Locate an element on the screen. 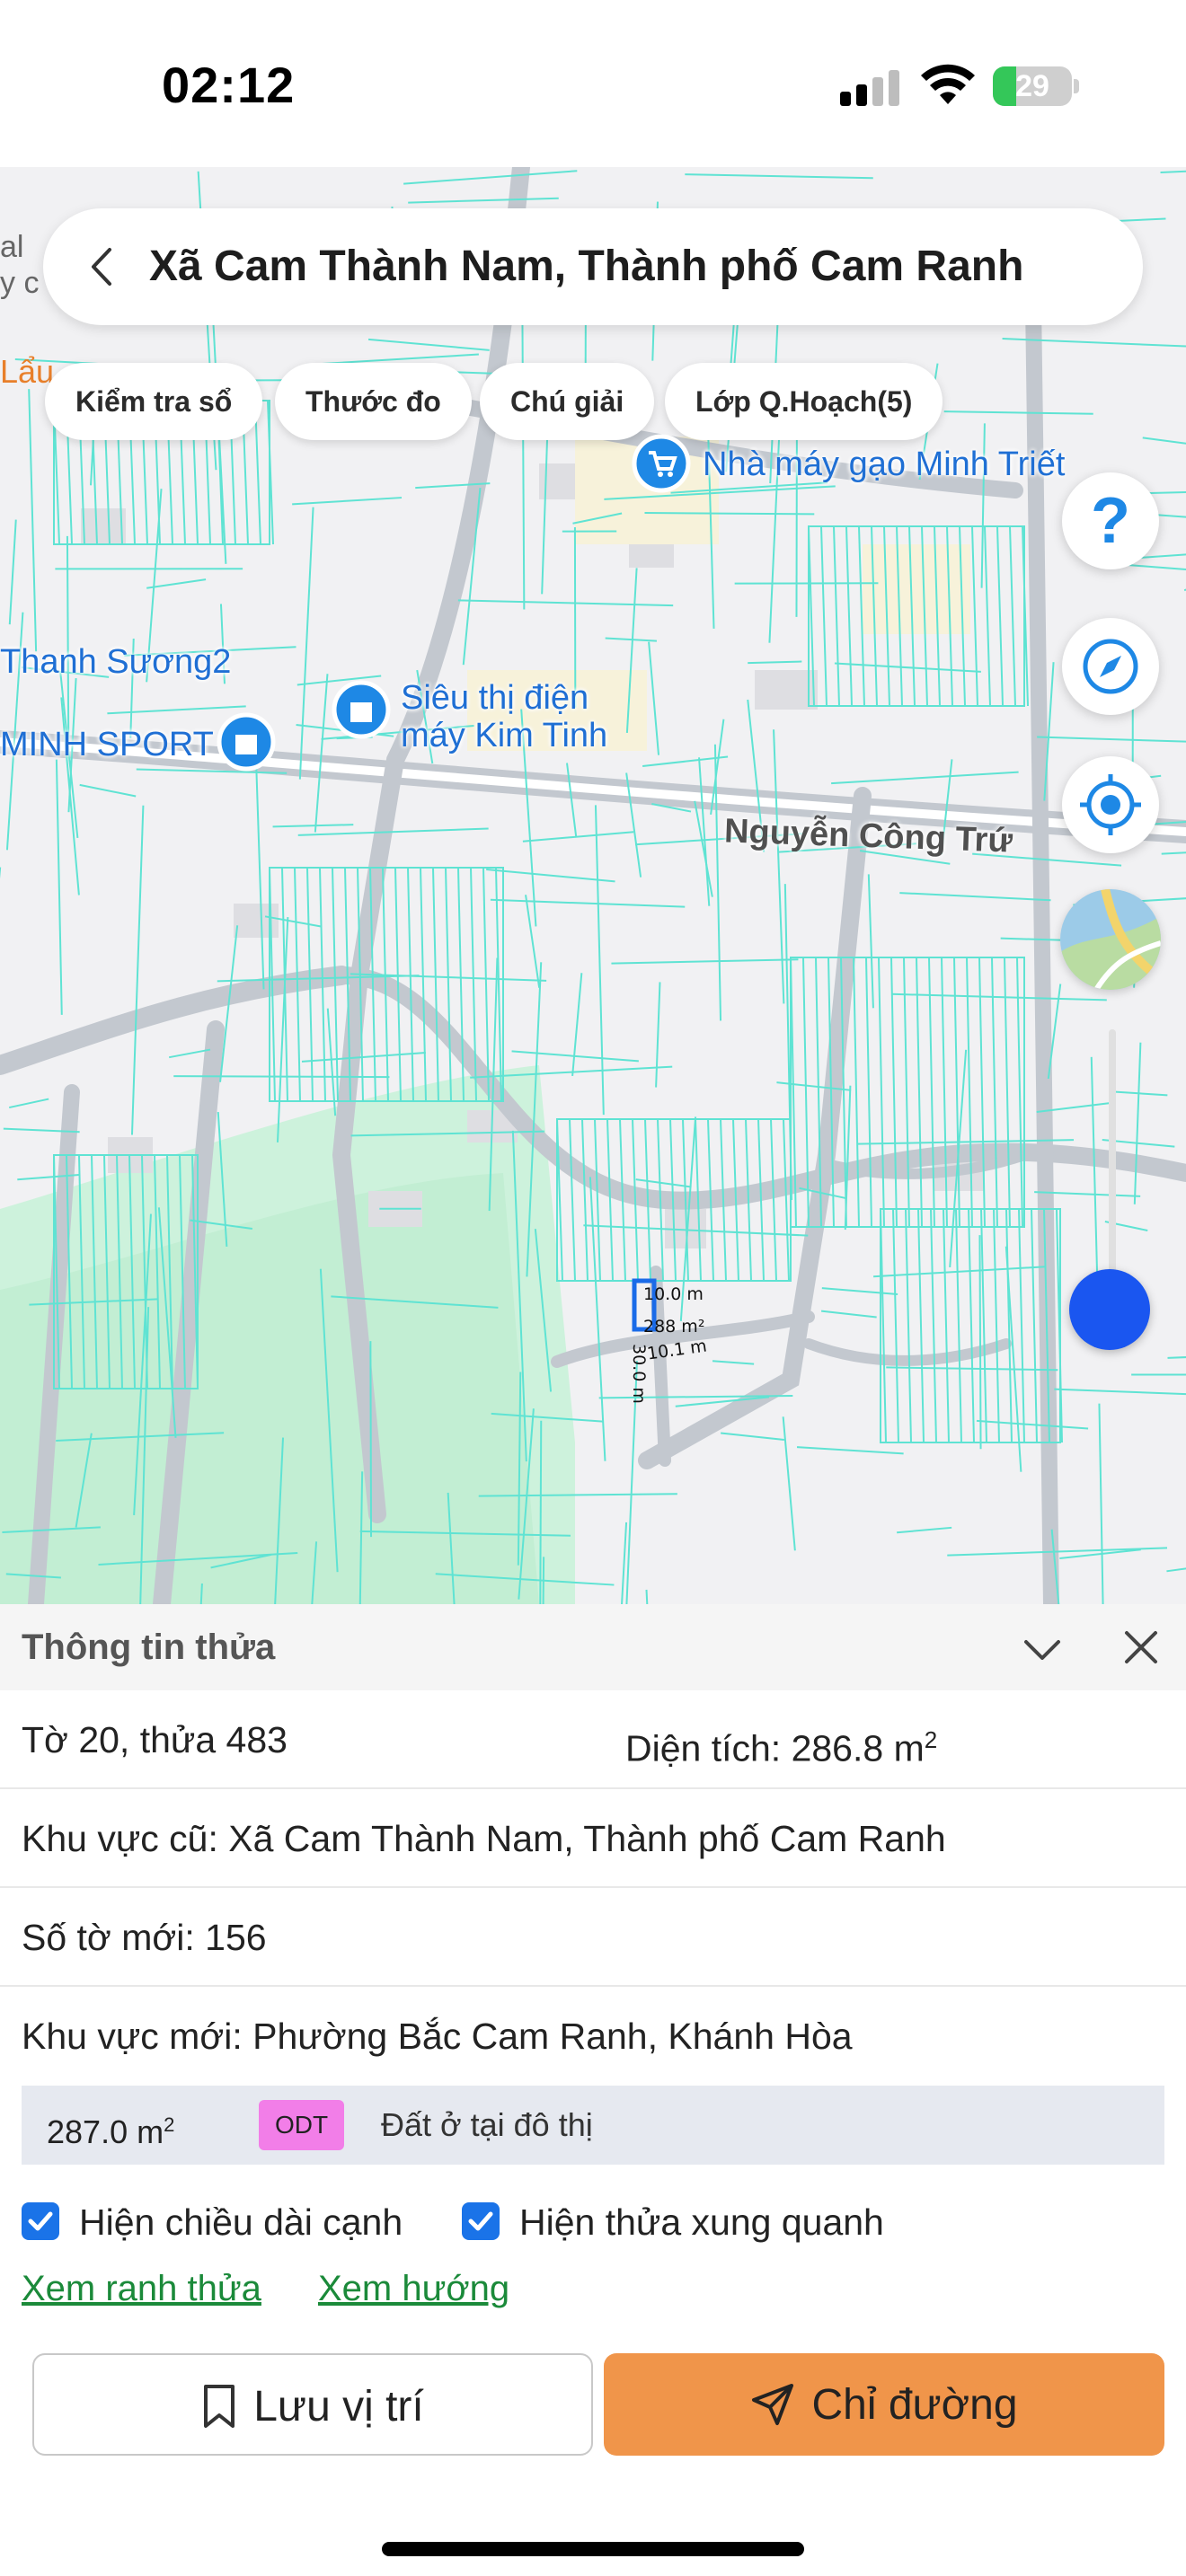  battery-icon: 29 is located at coordinates (1032, 86).